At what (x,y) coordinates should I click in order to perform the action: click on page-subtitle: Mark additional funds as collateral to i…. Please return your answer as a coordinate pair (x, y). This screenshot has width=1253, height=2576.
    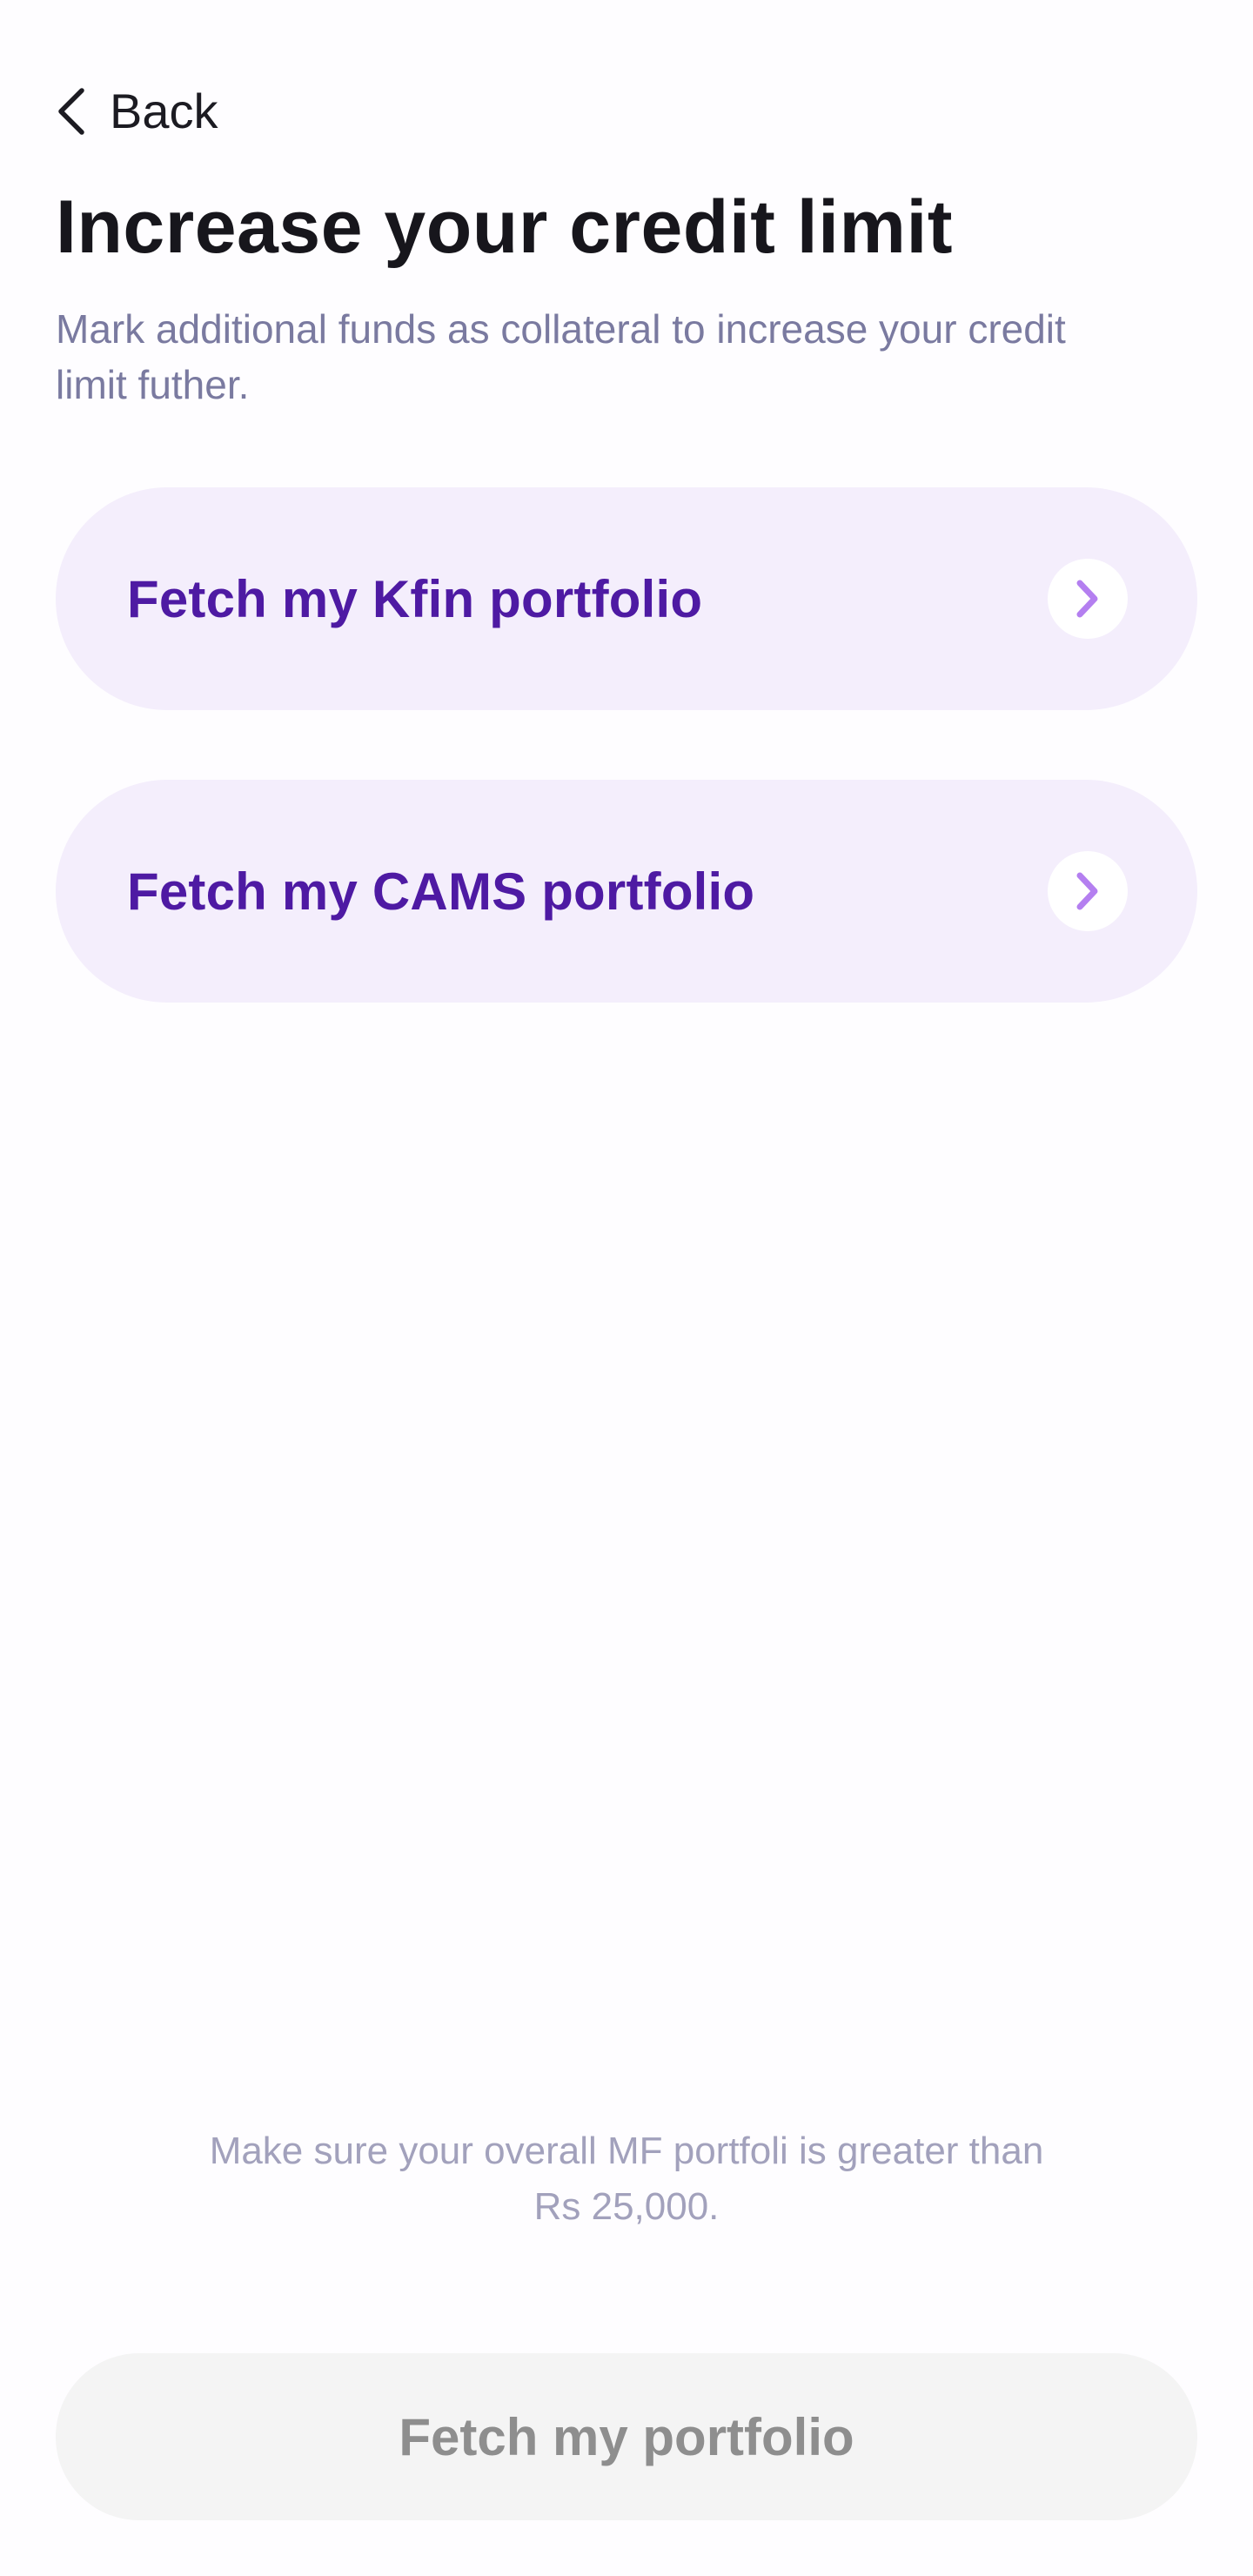
    Looking at the image, I should click on (561, 356).